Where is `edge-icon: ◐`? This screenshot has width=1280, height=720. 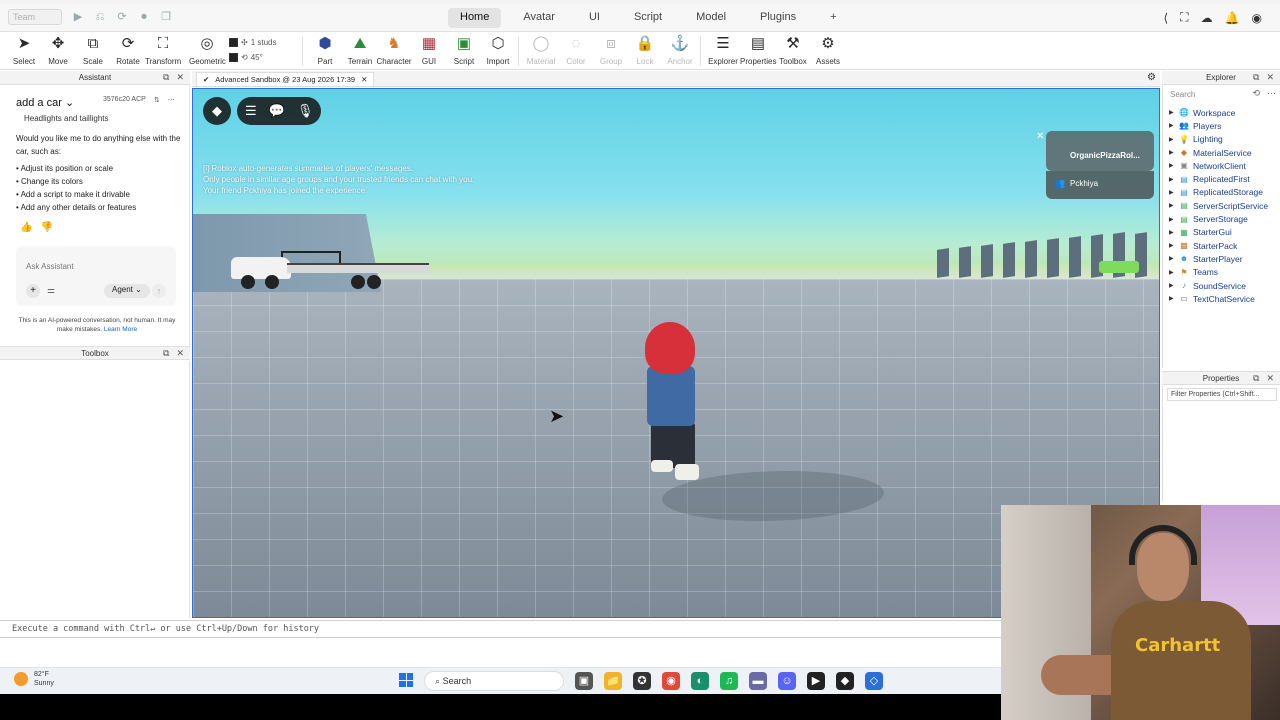 edge-icon: ◐ is located at coordinates (700, 681).